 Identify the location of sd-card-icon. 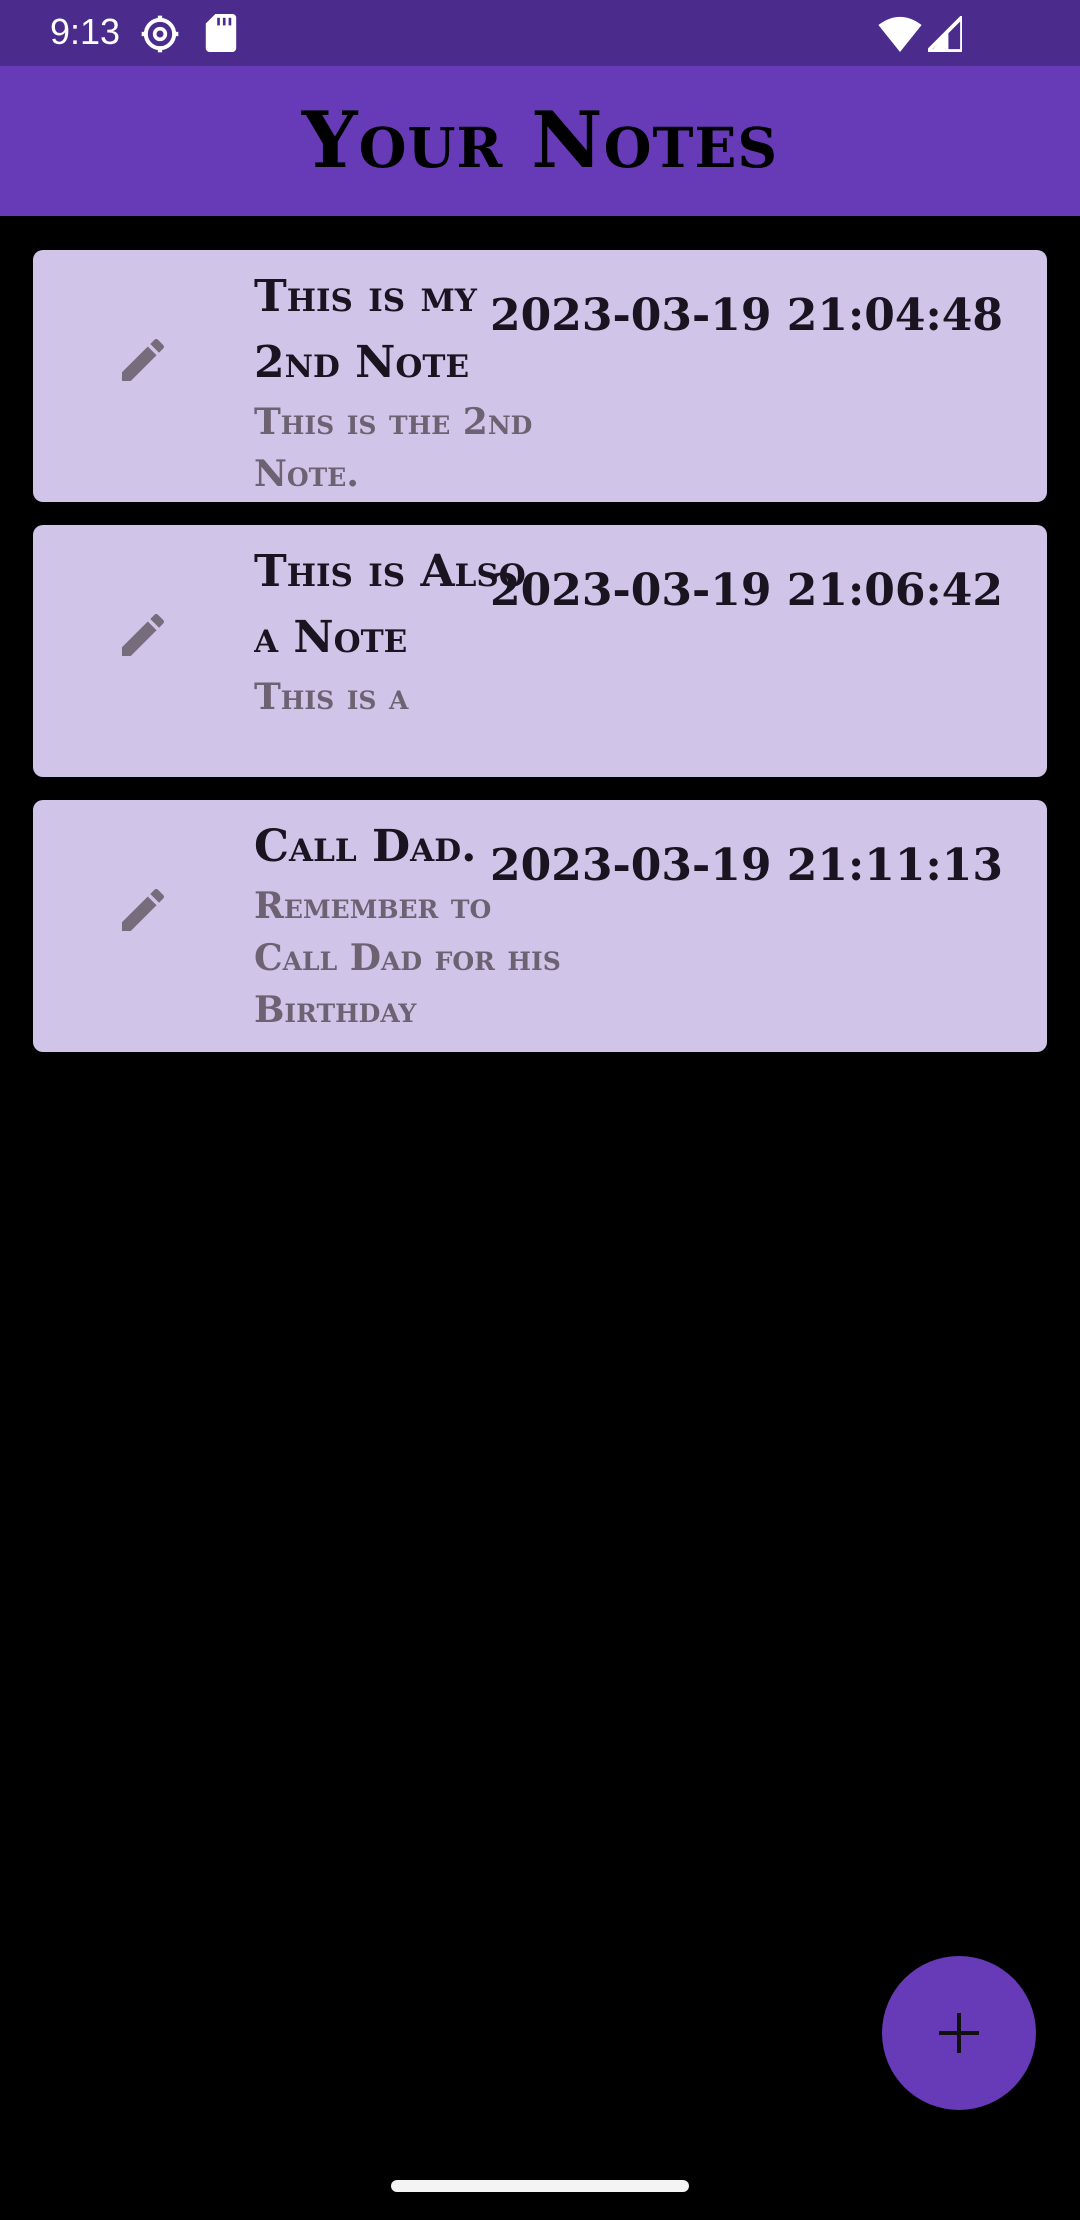
(221, 33).